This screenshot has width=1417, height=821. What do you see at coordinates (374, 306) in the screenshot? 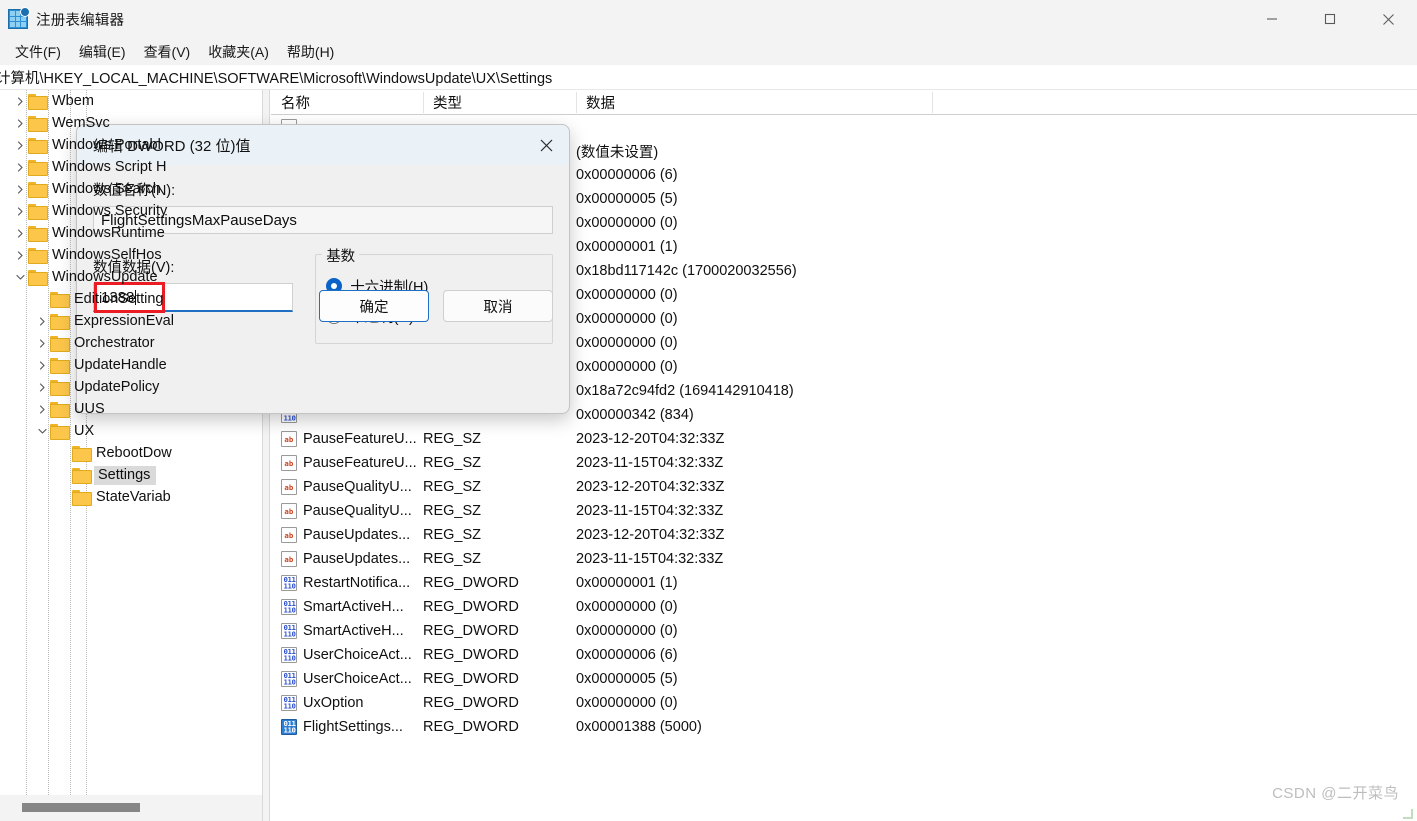
I see `ok-button: 确定` at bounding box center [374, 306].